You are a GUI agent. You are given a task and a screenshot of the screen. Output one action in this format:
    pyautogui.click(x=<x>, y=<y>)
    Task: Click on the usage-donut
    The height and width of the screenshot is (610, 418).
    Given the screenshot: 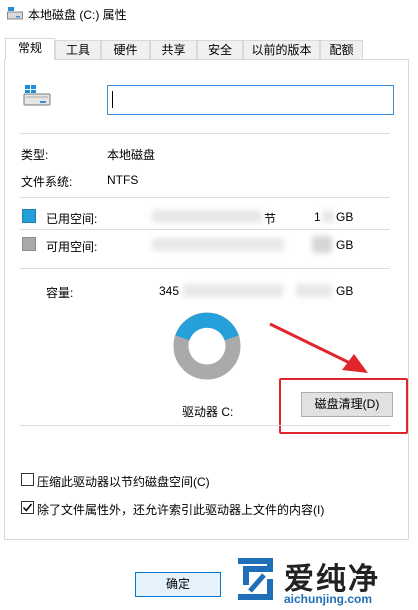 What is the action you would take?
    pyautogui.click(x=207, y=346)
    